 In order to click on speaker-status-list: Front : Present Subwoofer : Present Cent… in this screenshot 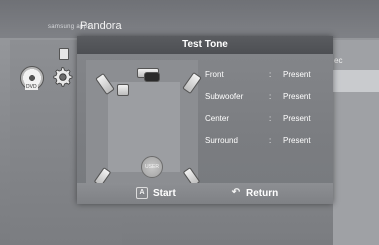, I will do `click(268, 114)`.